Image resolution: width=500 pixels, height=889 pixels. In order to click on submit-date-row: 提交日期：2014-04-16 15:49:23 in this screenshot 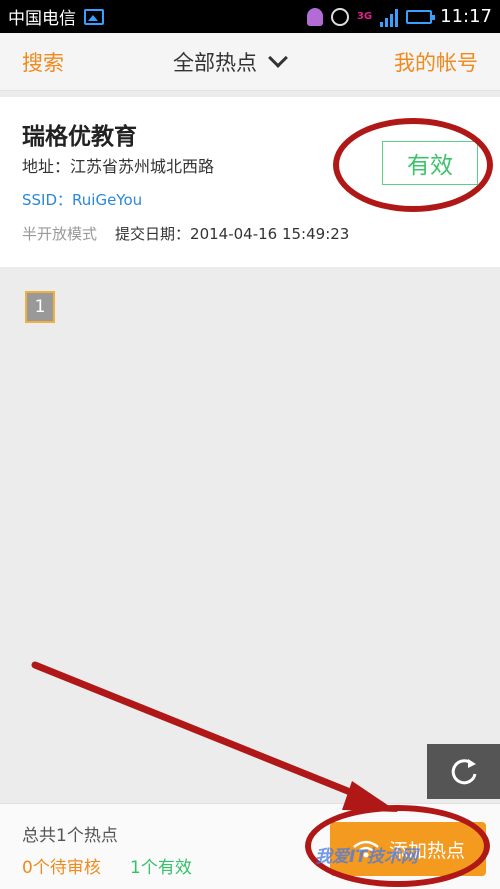, I will do `click(232, 233)`.